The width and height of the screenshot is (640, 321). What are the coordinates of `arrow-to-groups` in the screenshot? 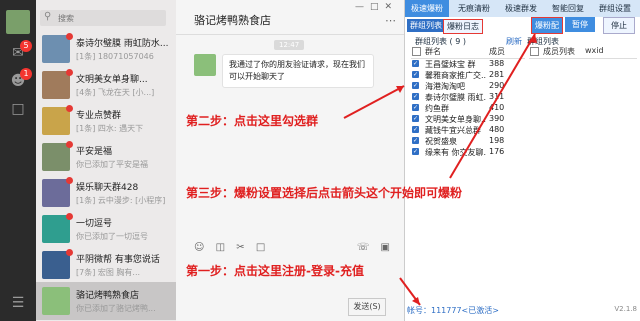 It's located at (374, 102).